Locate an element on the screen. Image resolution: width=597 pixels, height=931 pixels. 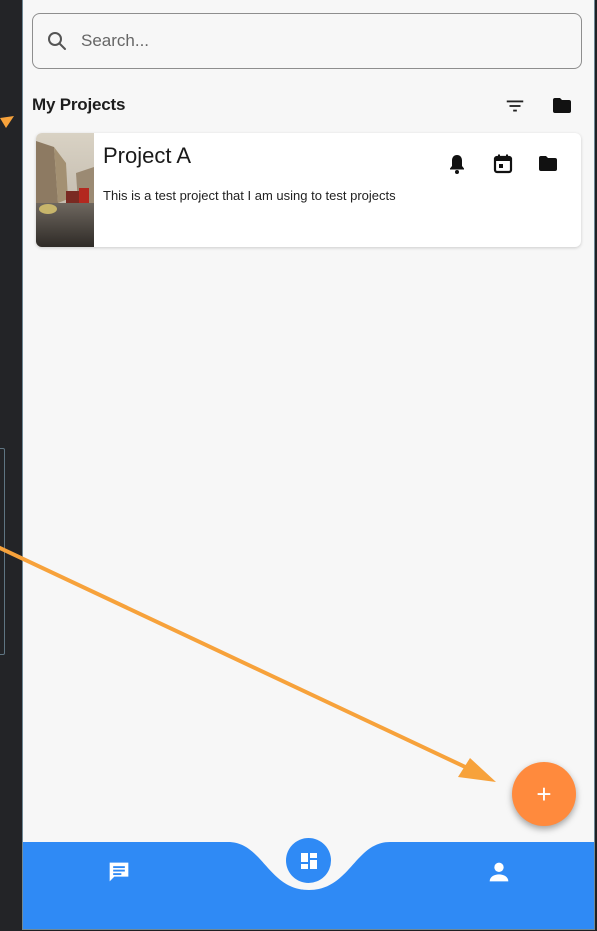
search-input is located at coordinates (306, 41).